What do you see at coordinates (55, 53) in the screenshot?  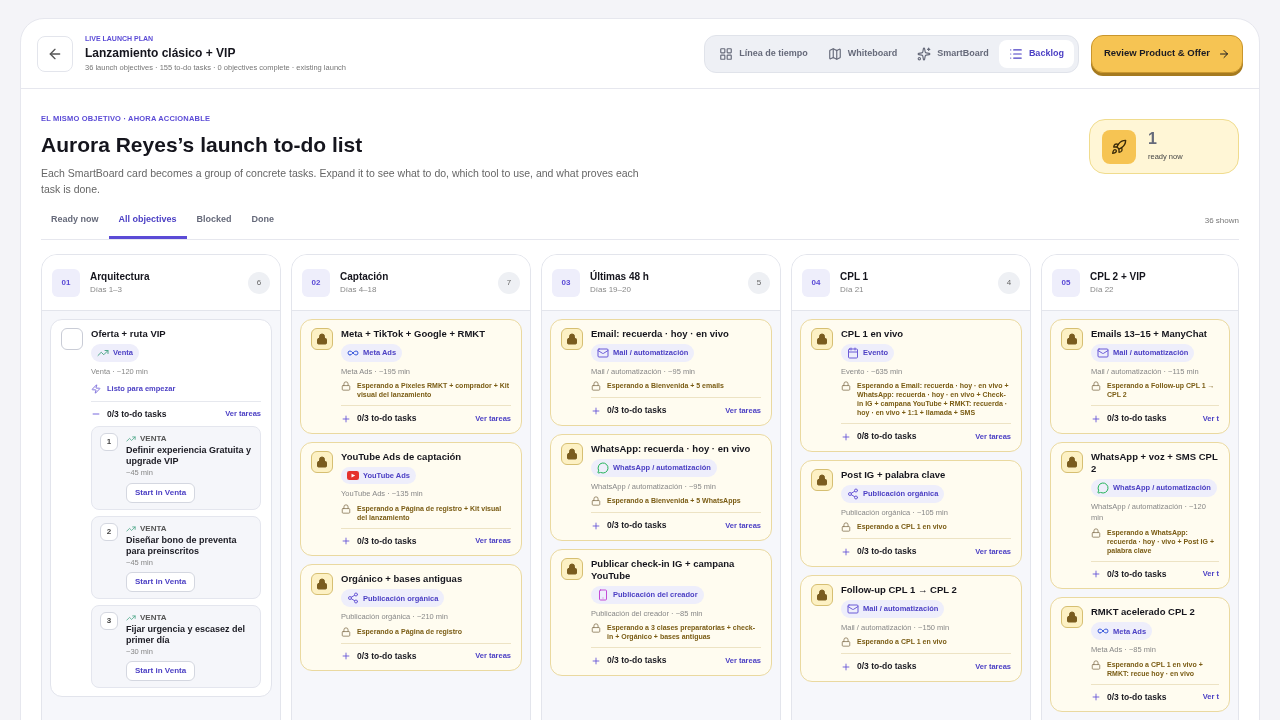 I see `back-button` at bounding box center [55, 53].